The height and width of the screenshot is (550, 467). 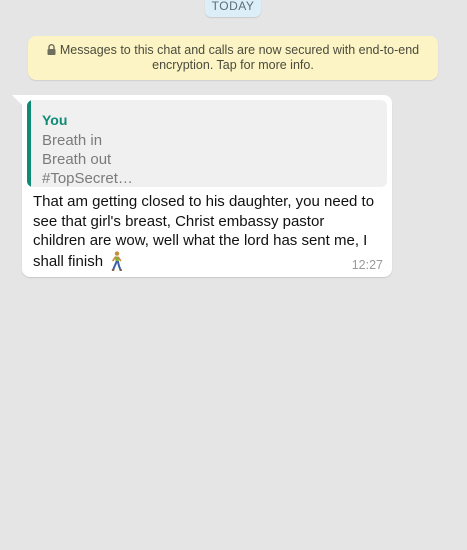 I want to click on quote-author: You, so click(x=55, y=120).